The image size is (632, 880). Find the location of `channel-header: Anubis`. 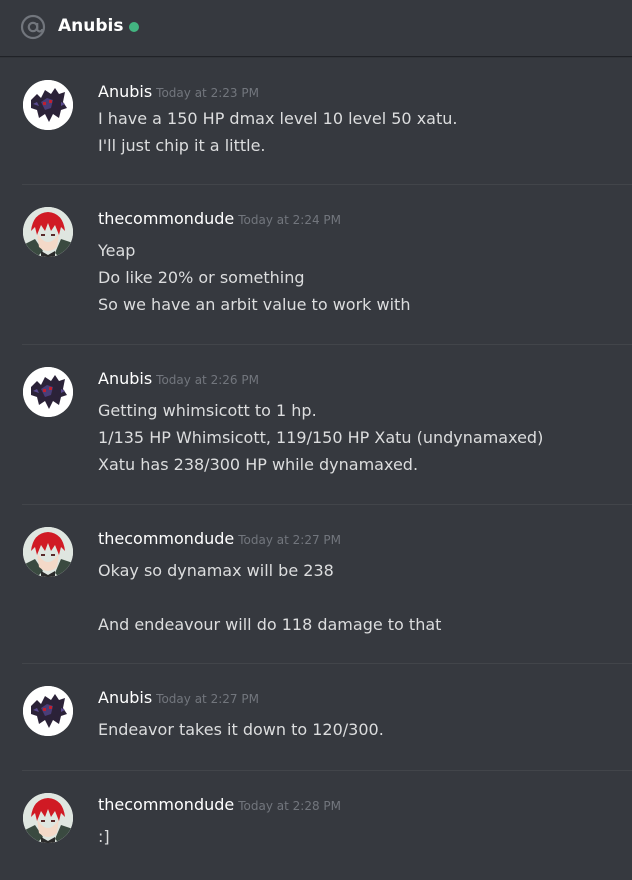

channel-header: Anubis is located at coordinates (316, 28).